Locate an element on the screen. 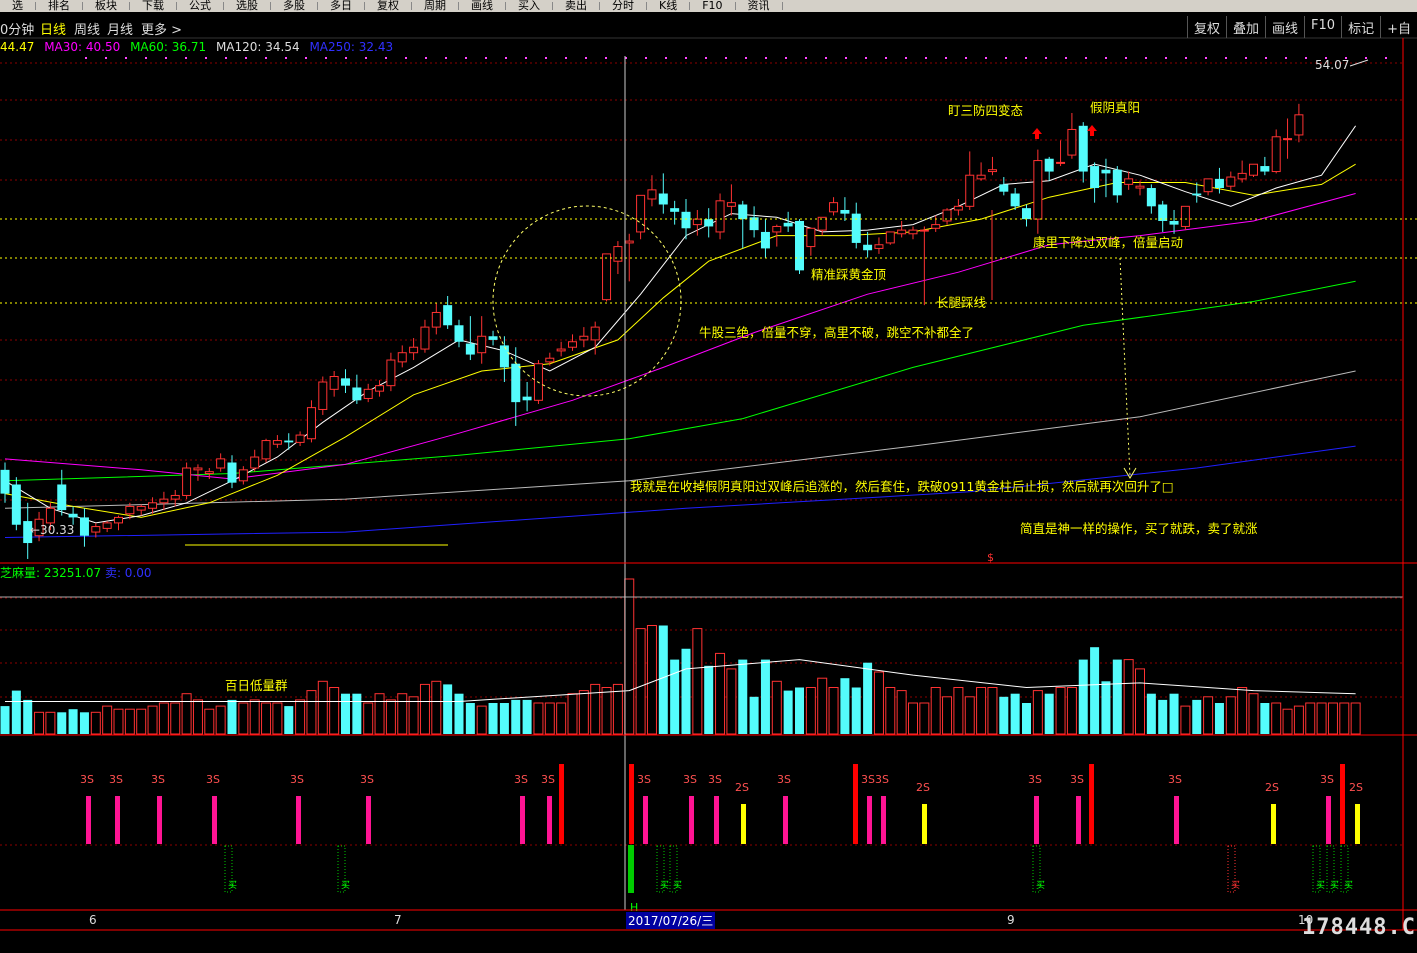 The height and width of the screenshot is (953, 1417). menu-item-11: 买入 is located at coordinates (529, 5).